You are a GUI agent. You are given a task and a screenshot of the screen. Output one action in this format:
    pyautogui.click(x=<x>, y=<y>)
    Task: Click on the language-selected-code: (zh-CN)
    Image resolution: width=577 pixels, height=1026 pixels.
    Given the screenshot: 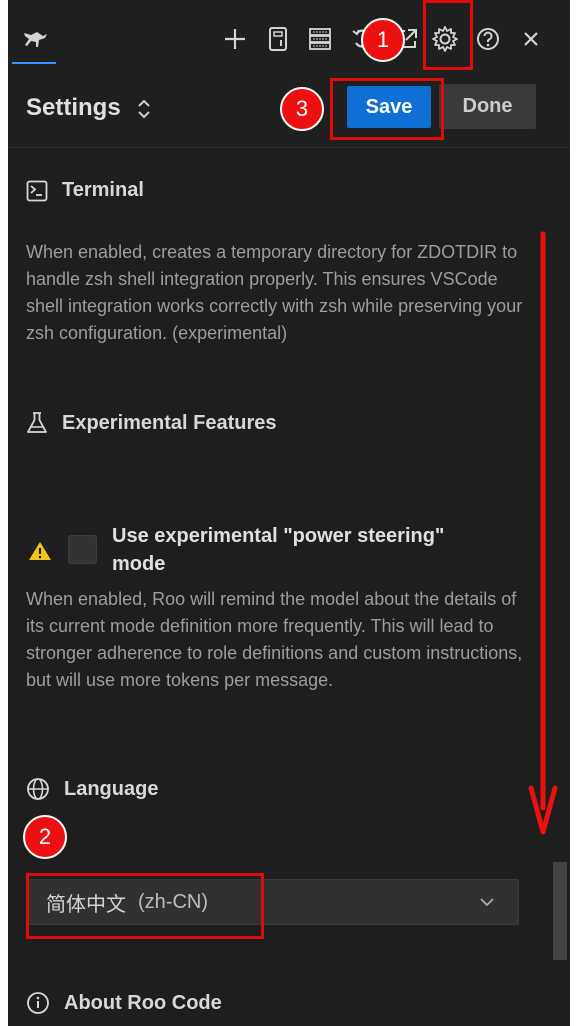 What is the action you would take?
    pyautogui.click(x=173, y=901)
    